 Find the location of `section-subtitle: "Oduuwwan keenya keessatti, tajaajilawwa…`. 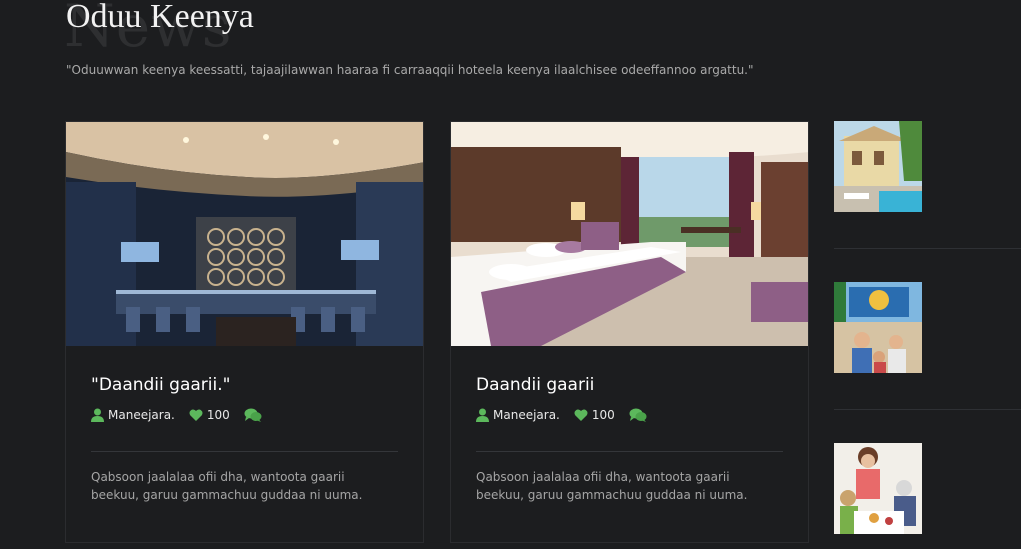

section-subtitle: "Oduuwwan keenya keessatti, tajaajilawwa… is located at coordinates (410, 70).